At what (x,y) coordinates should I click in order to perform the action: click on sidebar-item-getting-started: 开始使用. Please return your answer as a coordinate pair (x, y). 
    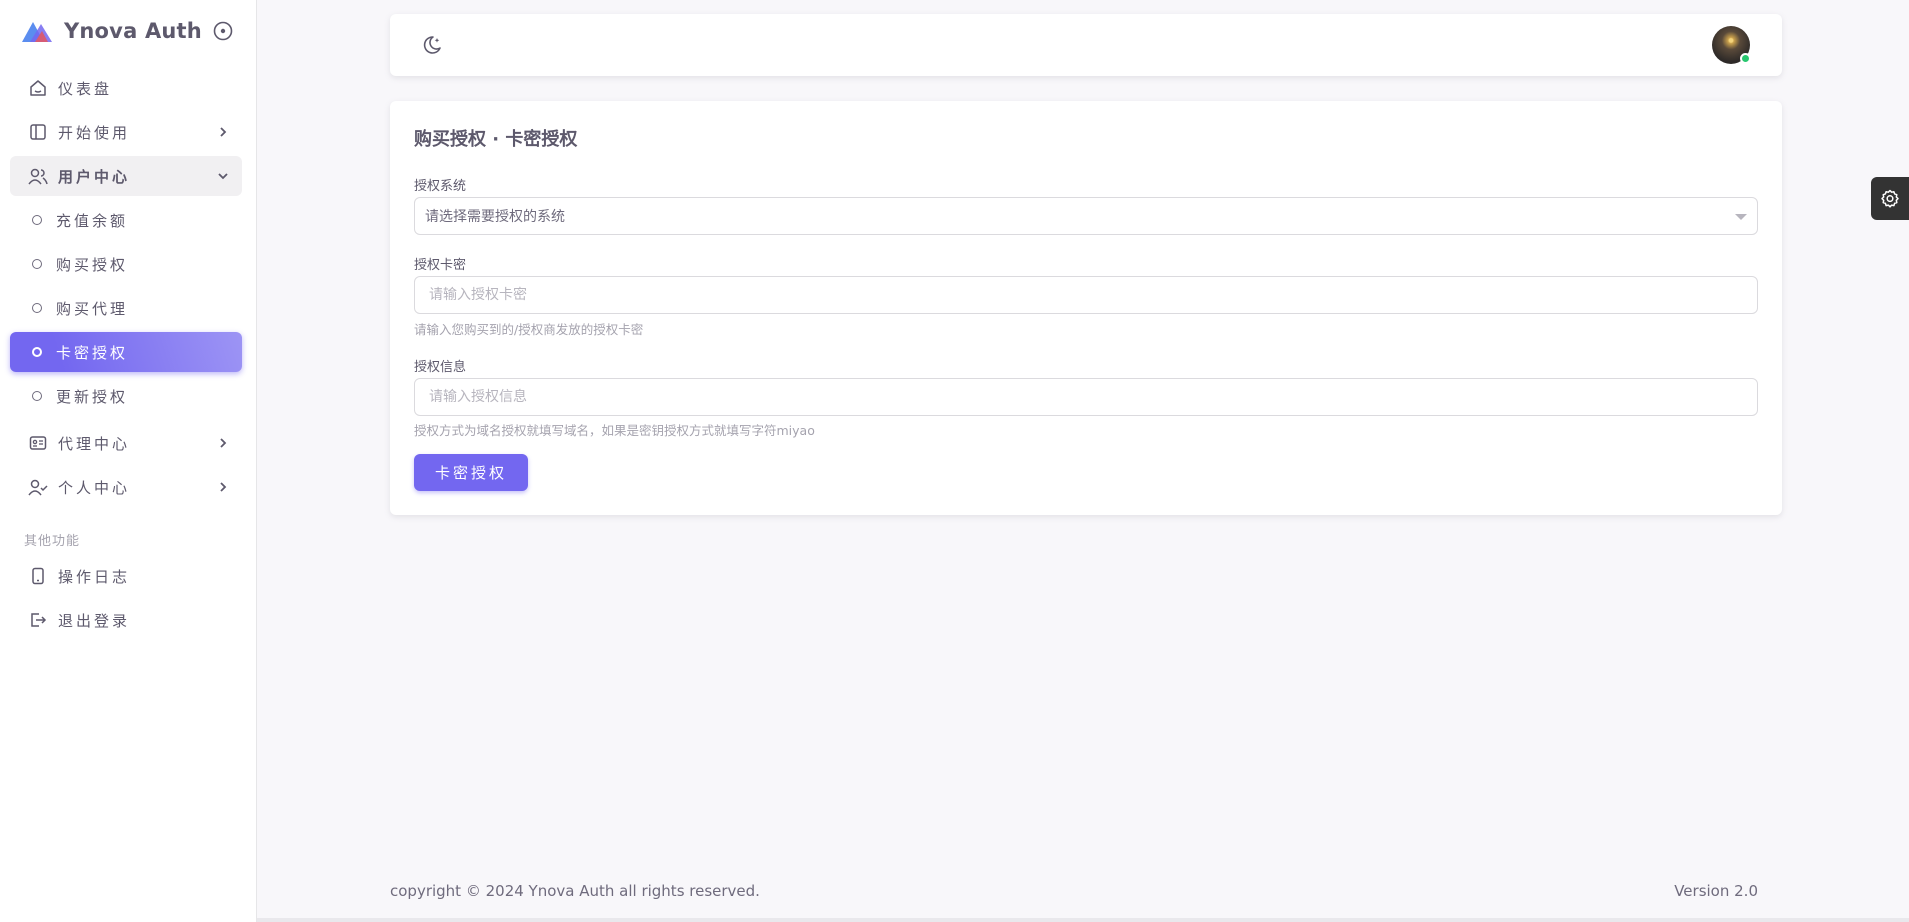
    Looking at the image, I should click on (126, 132).